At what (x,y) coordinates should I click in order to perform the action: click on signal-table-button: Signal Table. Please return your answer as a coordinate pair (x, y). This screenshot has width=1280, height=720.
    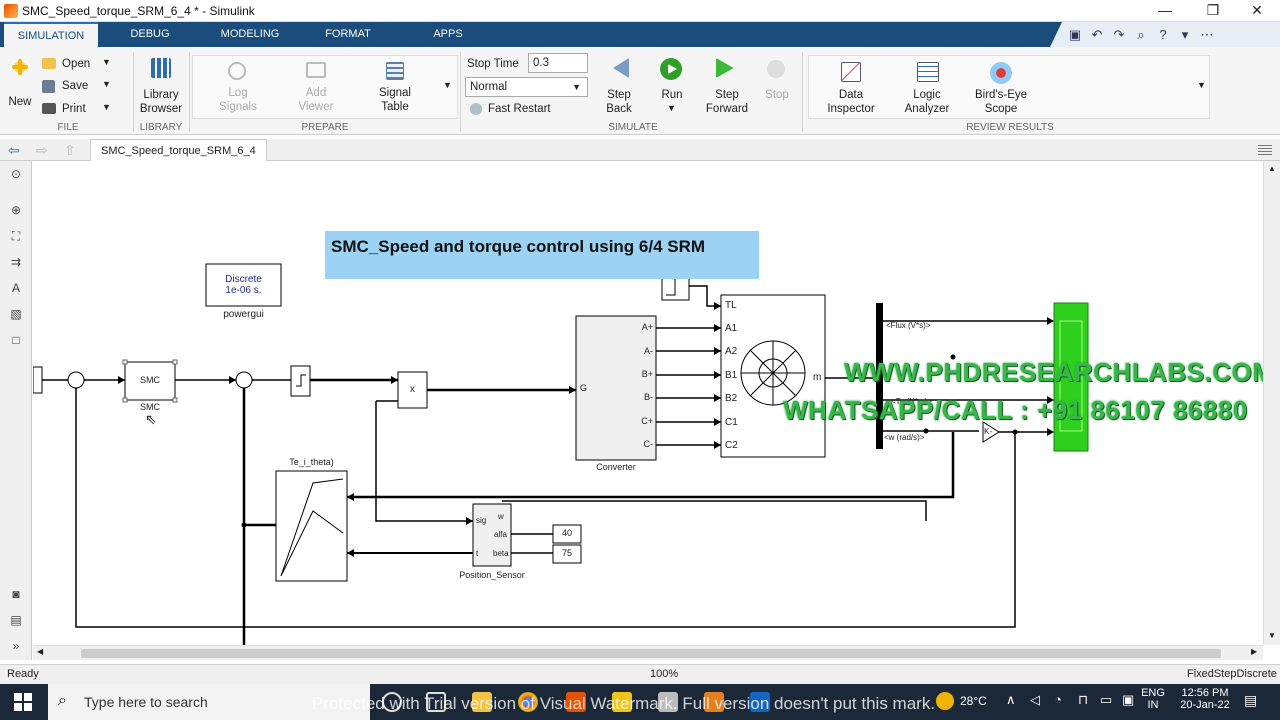
    Looking at the image, I should click on (395, 88).